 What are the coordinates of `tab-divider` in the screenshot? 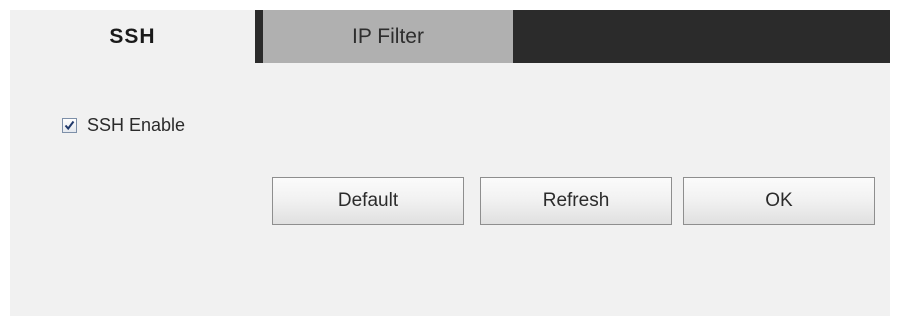 It's located at (259, 36).